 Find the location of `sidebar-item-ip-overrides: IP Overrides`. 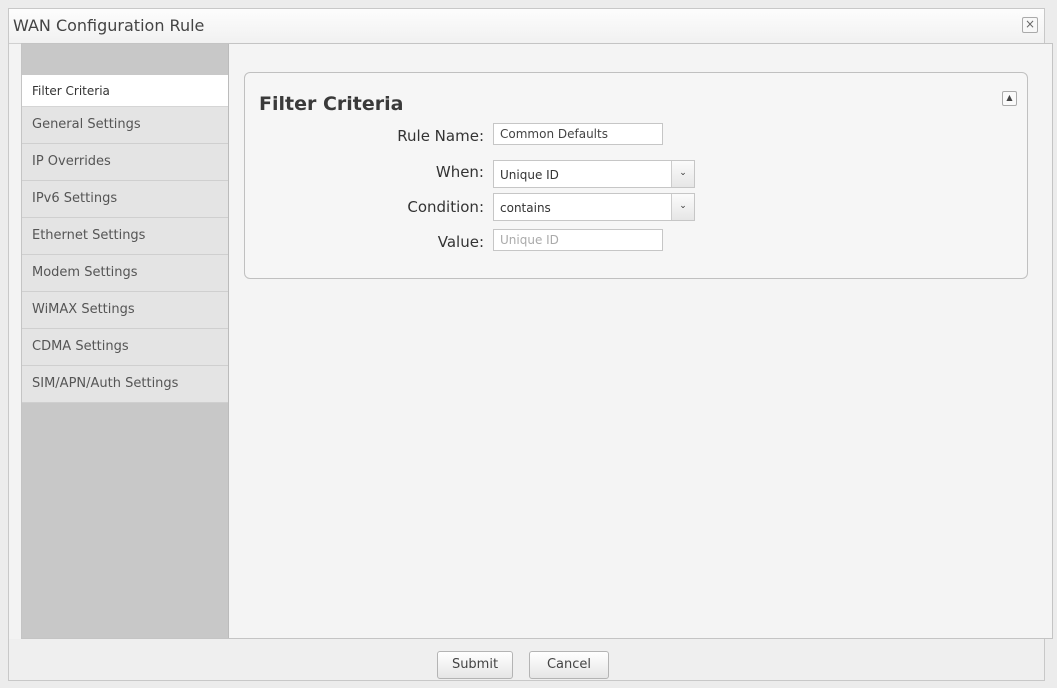

sidebar-item-ip-overrides: IP Overrides is located at coordinates (125, 162).